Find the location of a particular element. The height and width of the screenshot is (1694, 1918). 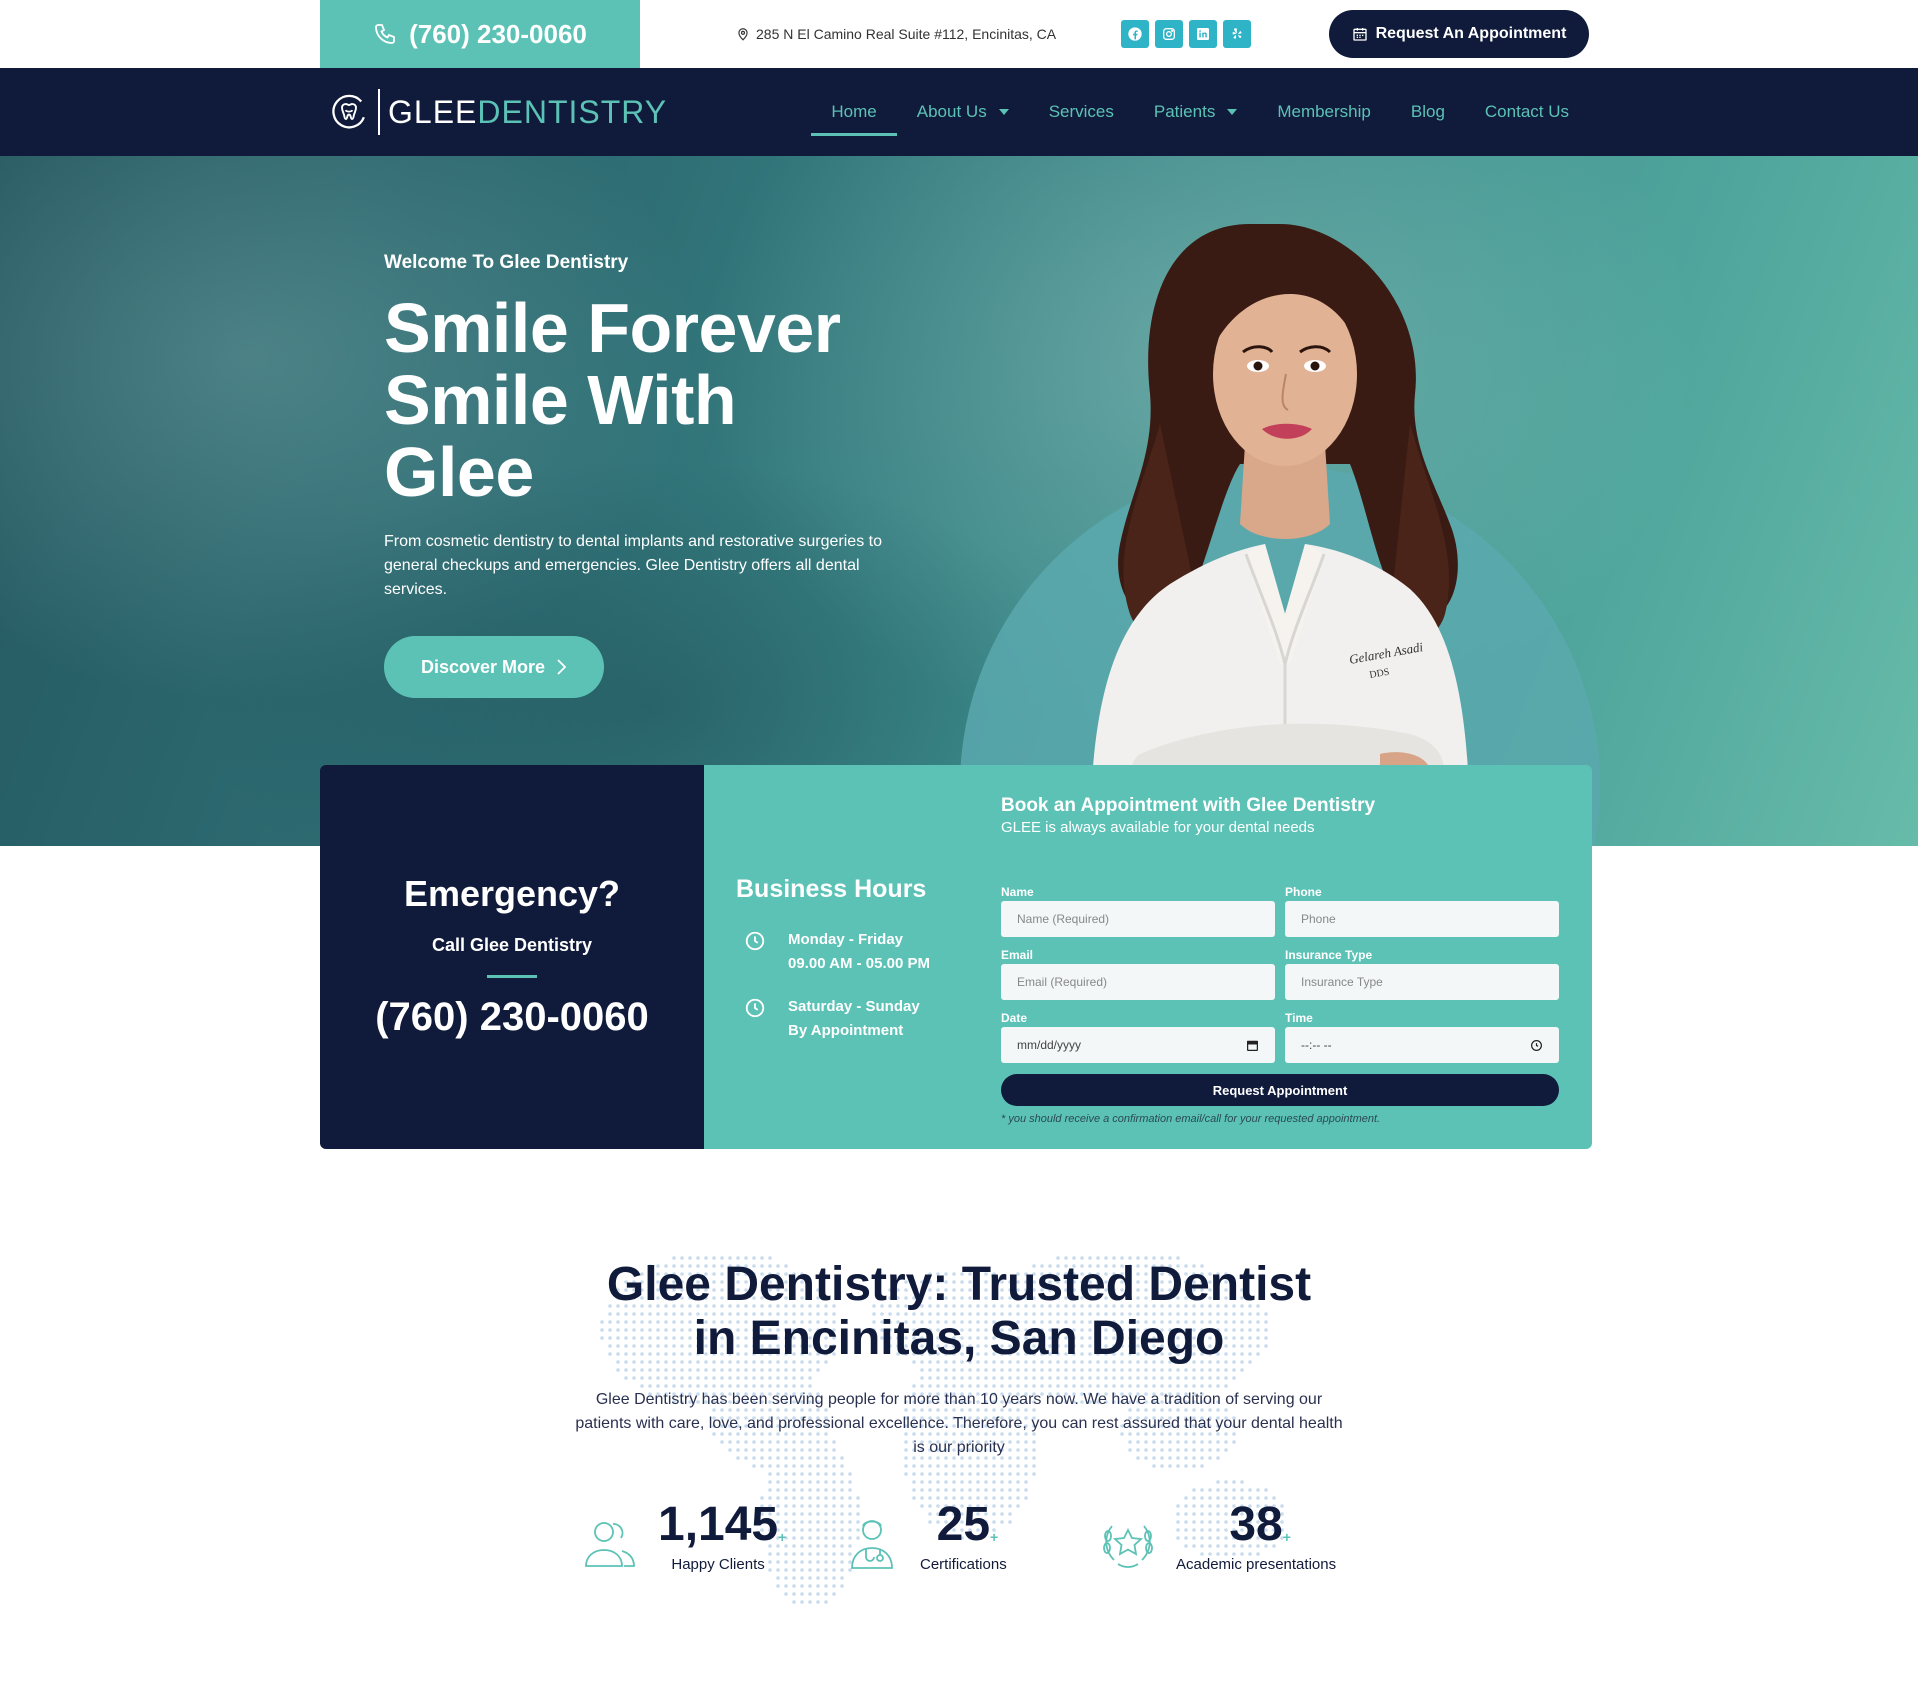

stat-happy-clients: 1,145 + Happy Clients is located at coordinates (683, 1535).